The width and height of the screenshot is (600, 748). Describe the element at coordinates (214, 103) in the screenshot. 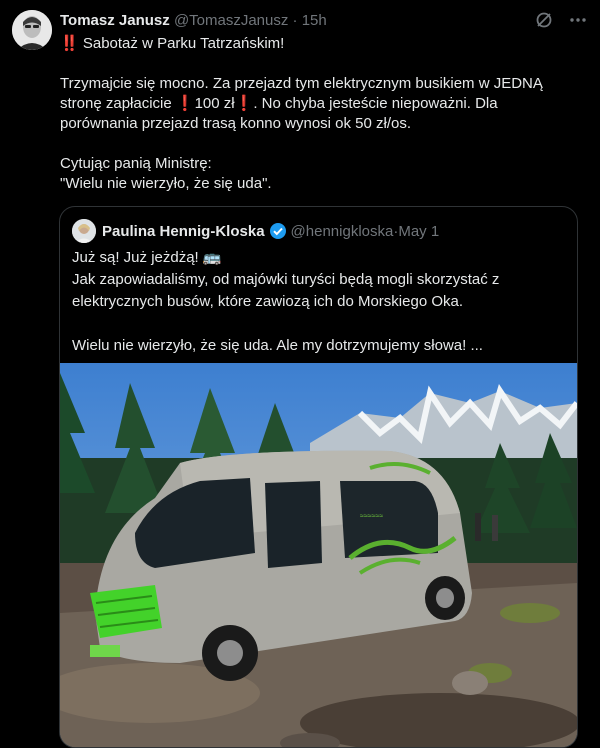

I see `price: 100 zł` at that location.